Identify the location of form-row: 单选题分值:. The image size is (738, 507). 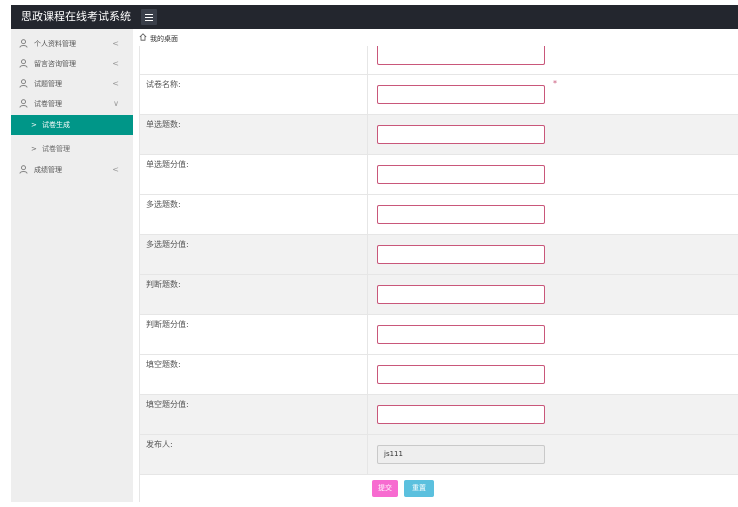
(439, 175).